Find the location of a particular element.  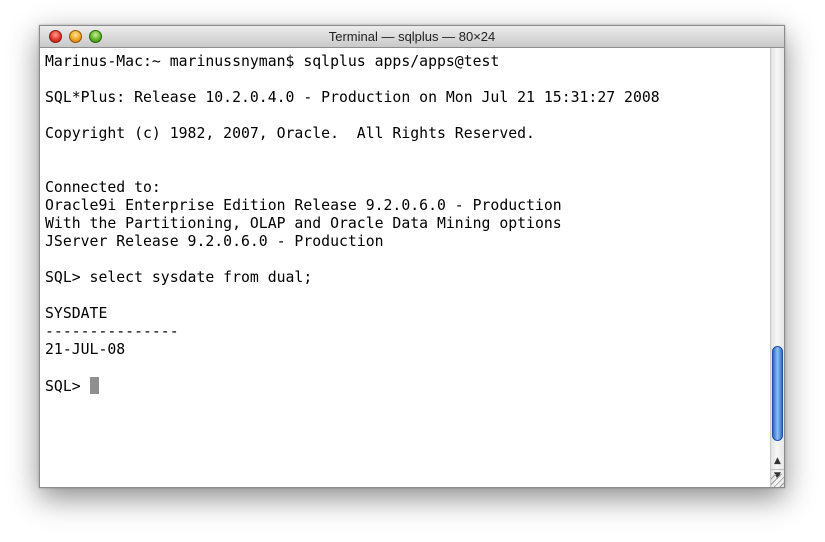

terminal-line: SYSDATE is located at coordinates (76, 313).